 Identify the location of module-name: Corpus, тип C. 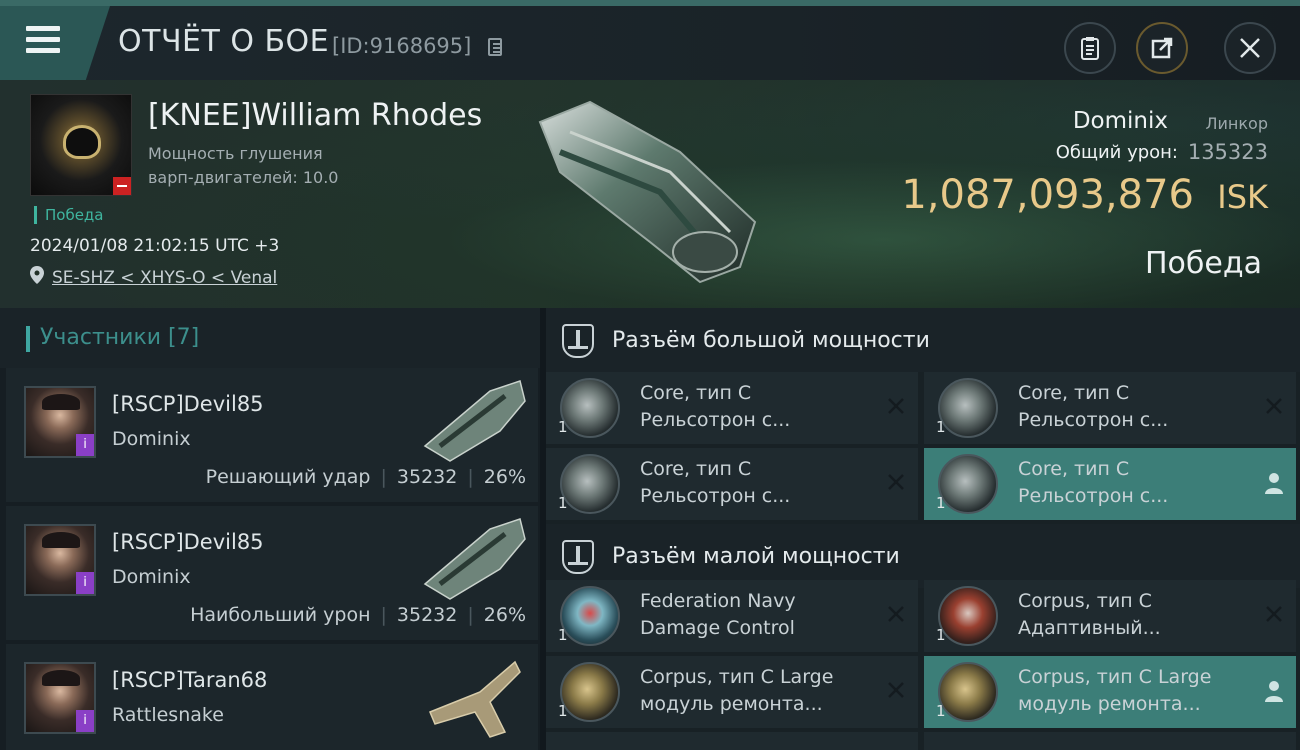
(1085, 601).